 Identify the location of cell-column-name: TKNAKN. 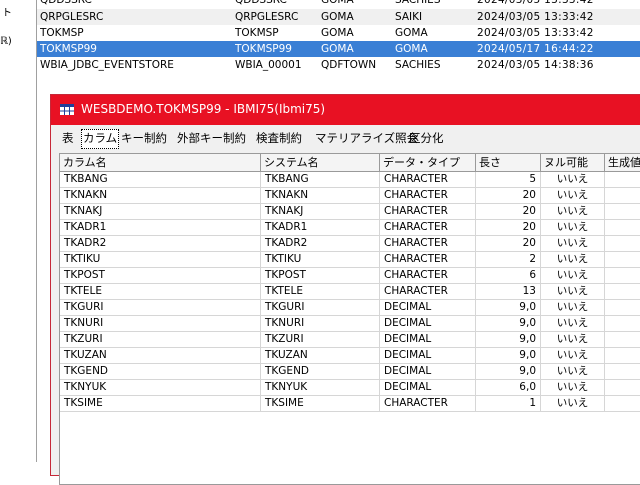
(160, 195).